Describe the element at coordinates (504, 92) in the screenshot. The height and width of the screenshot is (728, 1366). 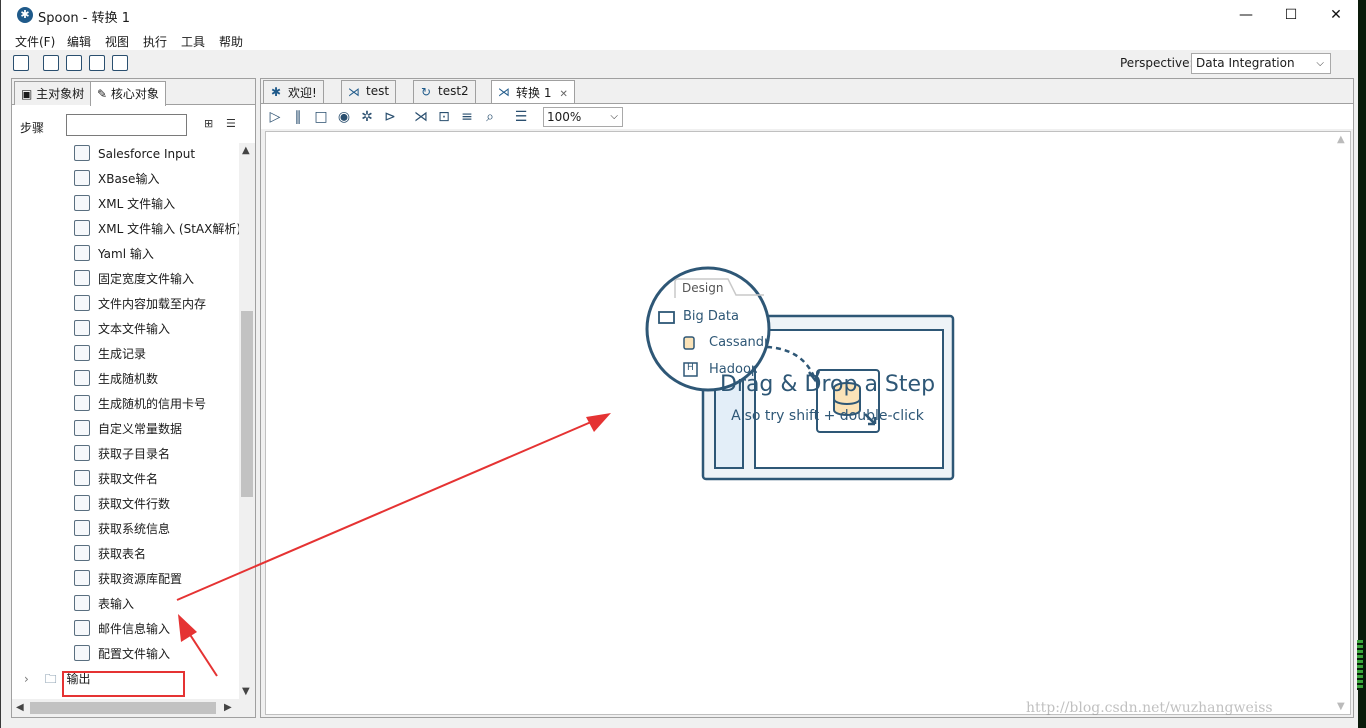
I see `transform-icon: ⋊` at that location.